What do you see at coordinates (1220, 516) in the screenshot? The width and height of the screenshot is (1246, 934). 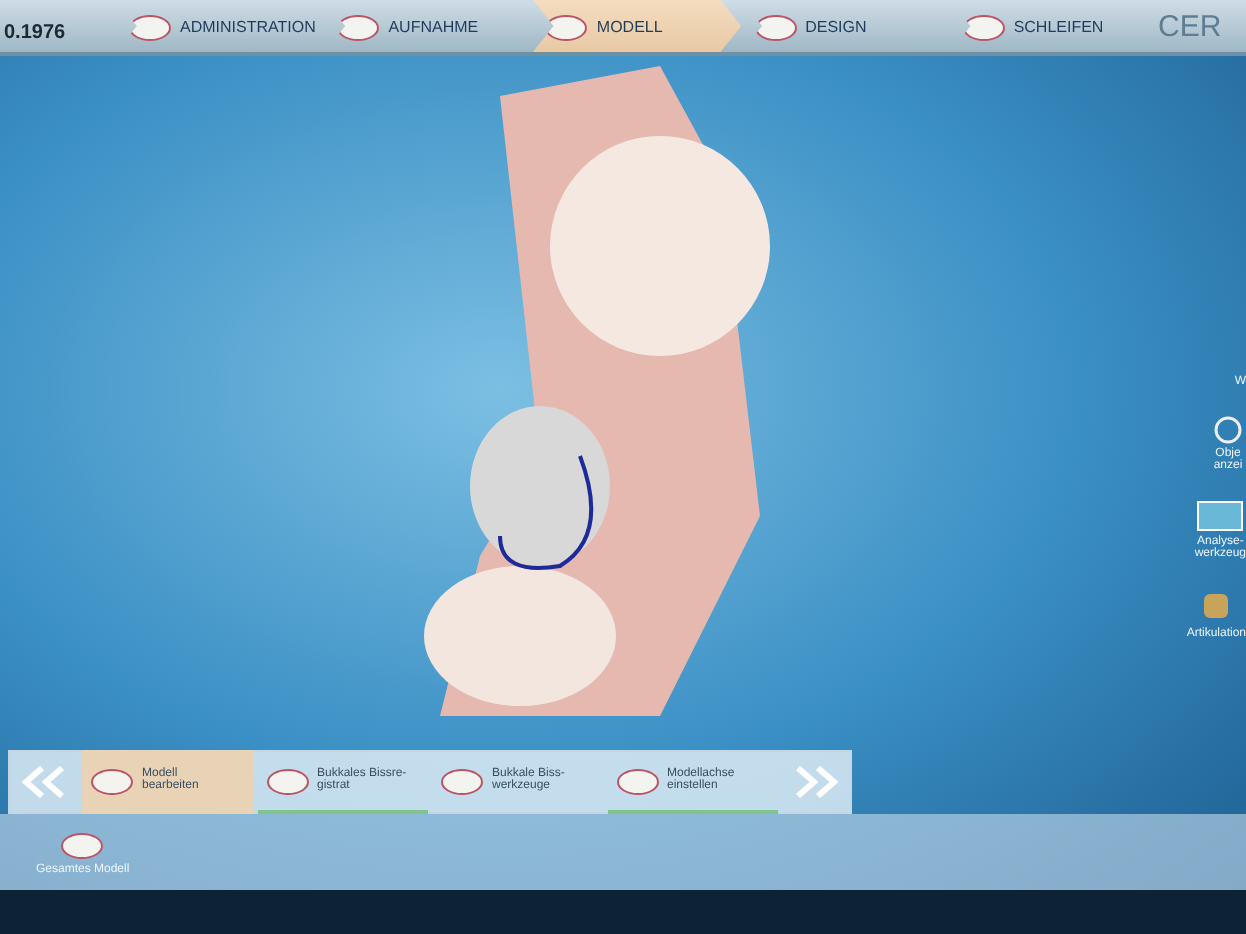 I see `monitor-icon` at bounding box center [1220, 516].